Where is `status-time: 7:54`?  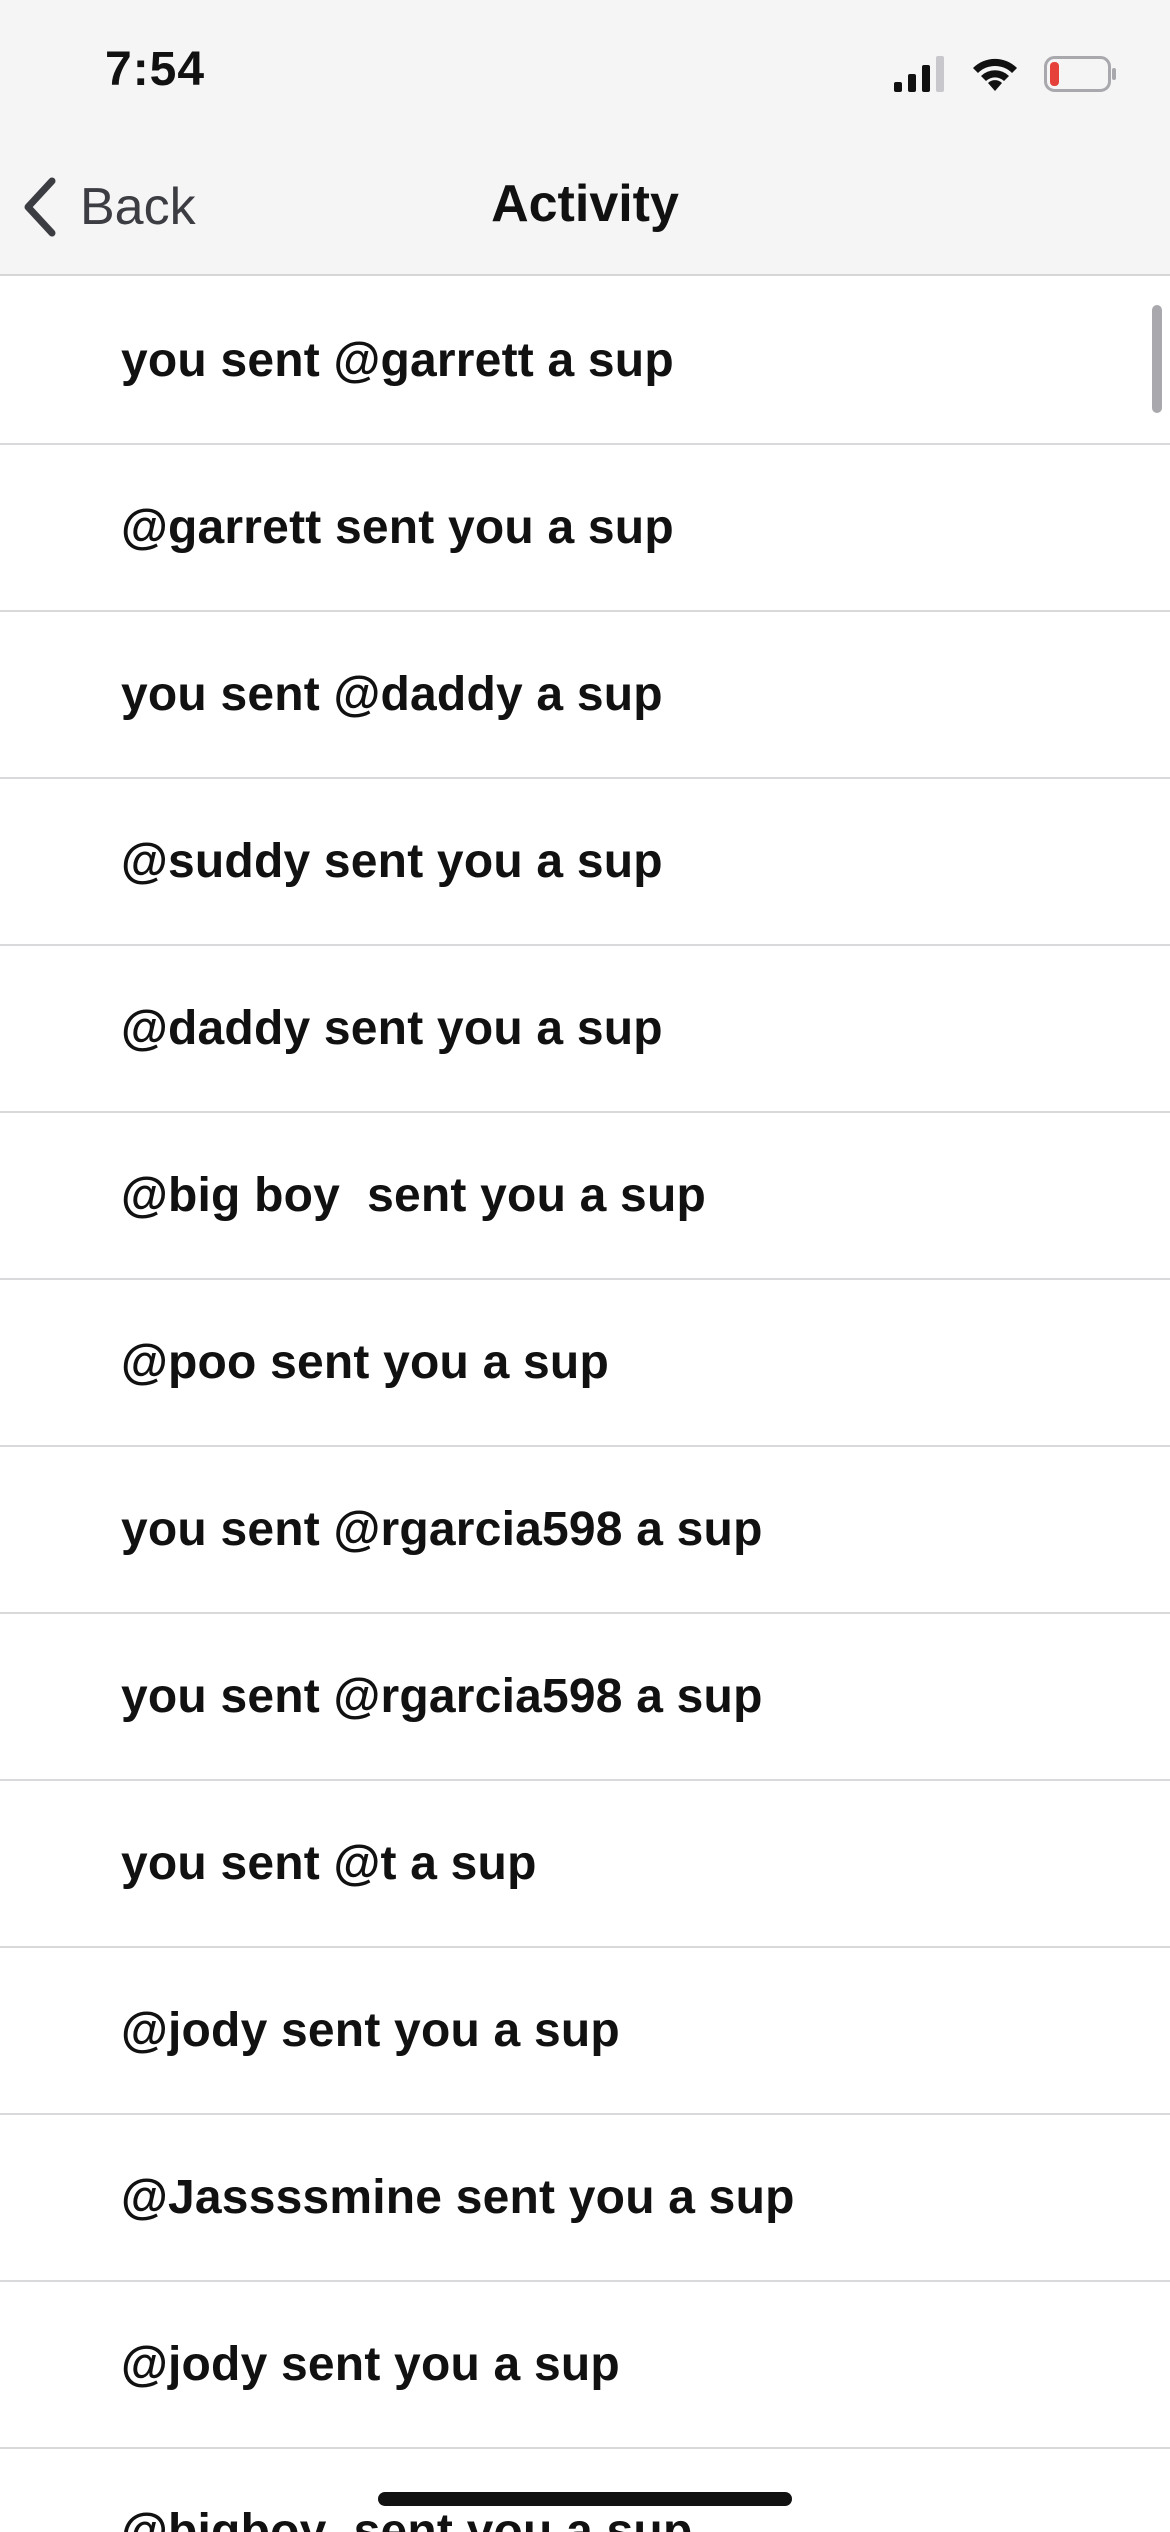
status-time: 7:54 is located at coordinates (155, 69).